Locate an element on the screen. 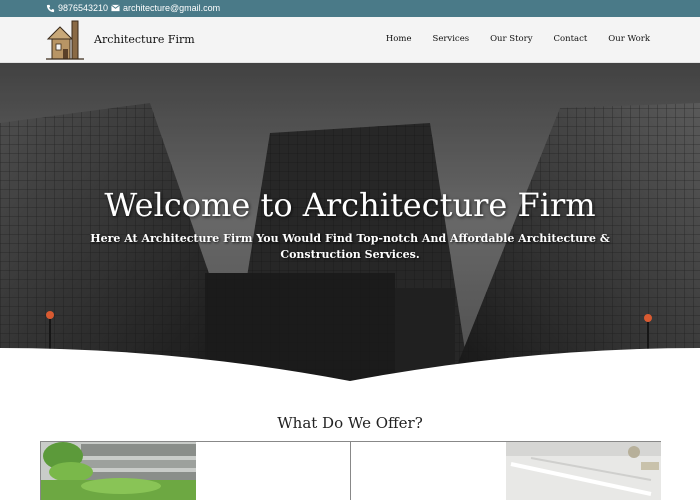 The image size is (700, 500). nav-our-story: Our Story is located at coordinates (511, 39).